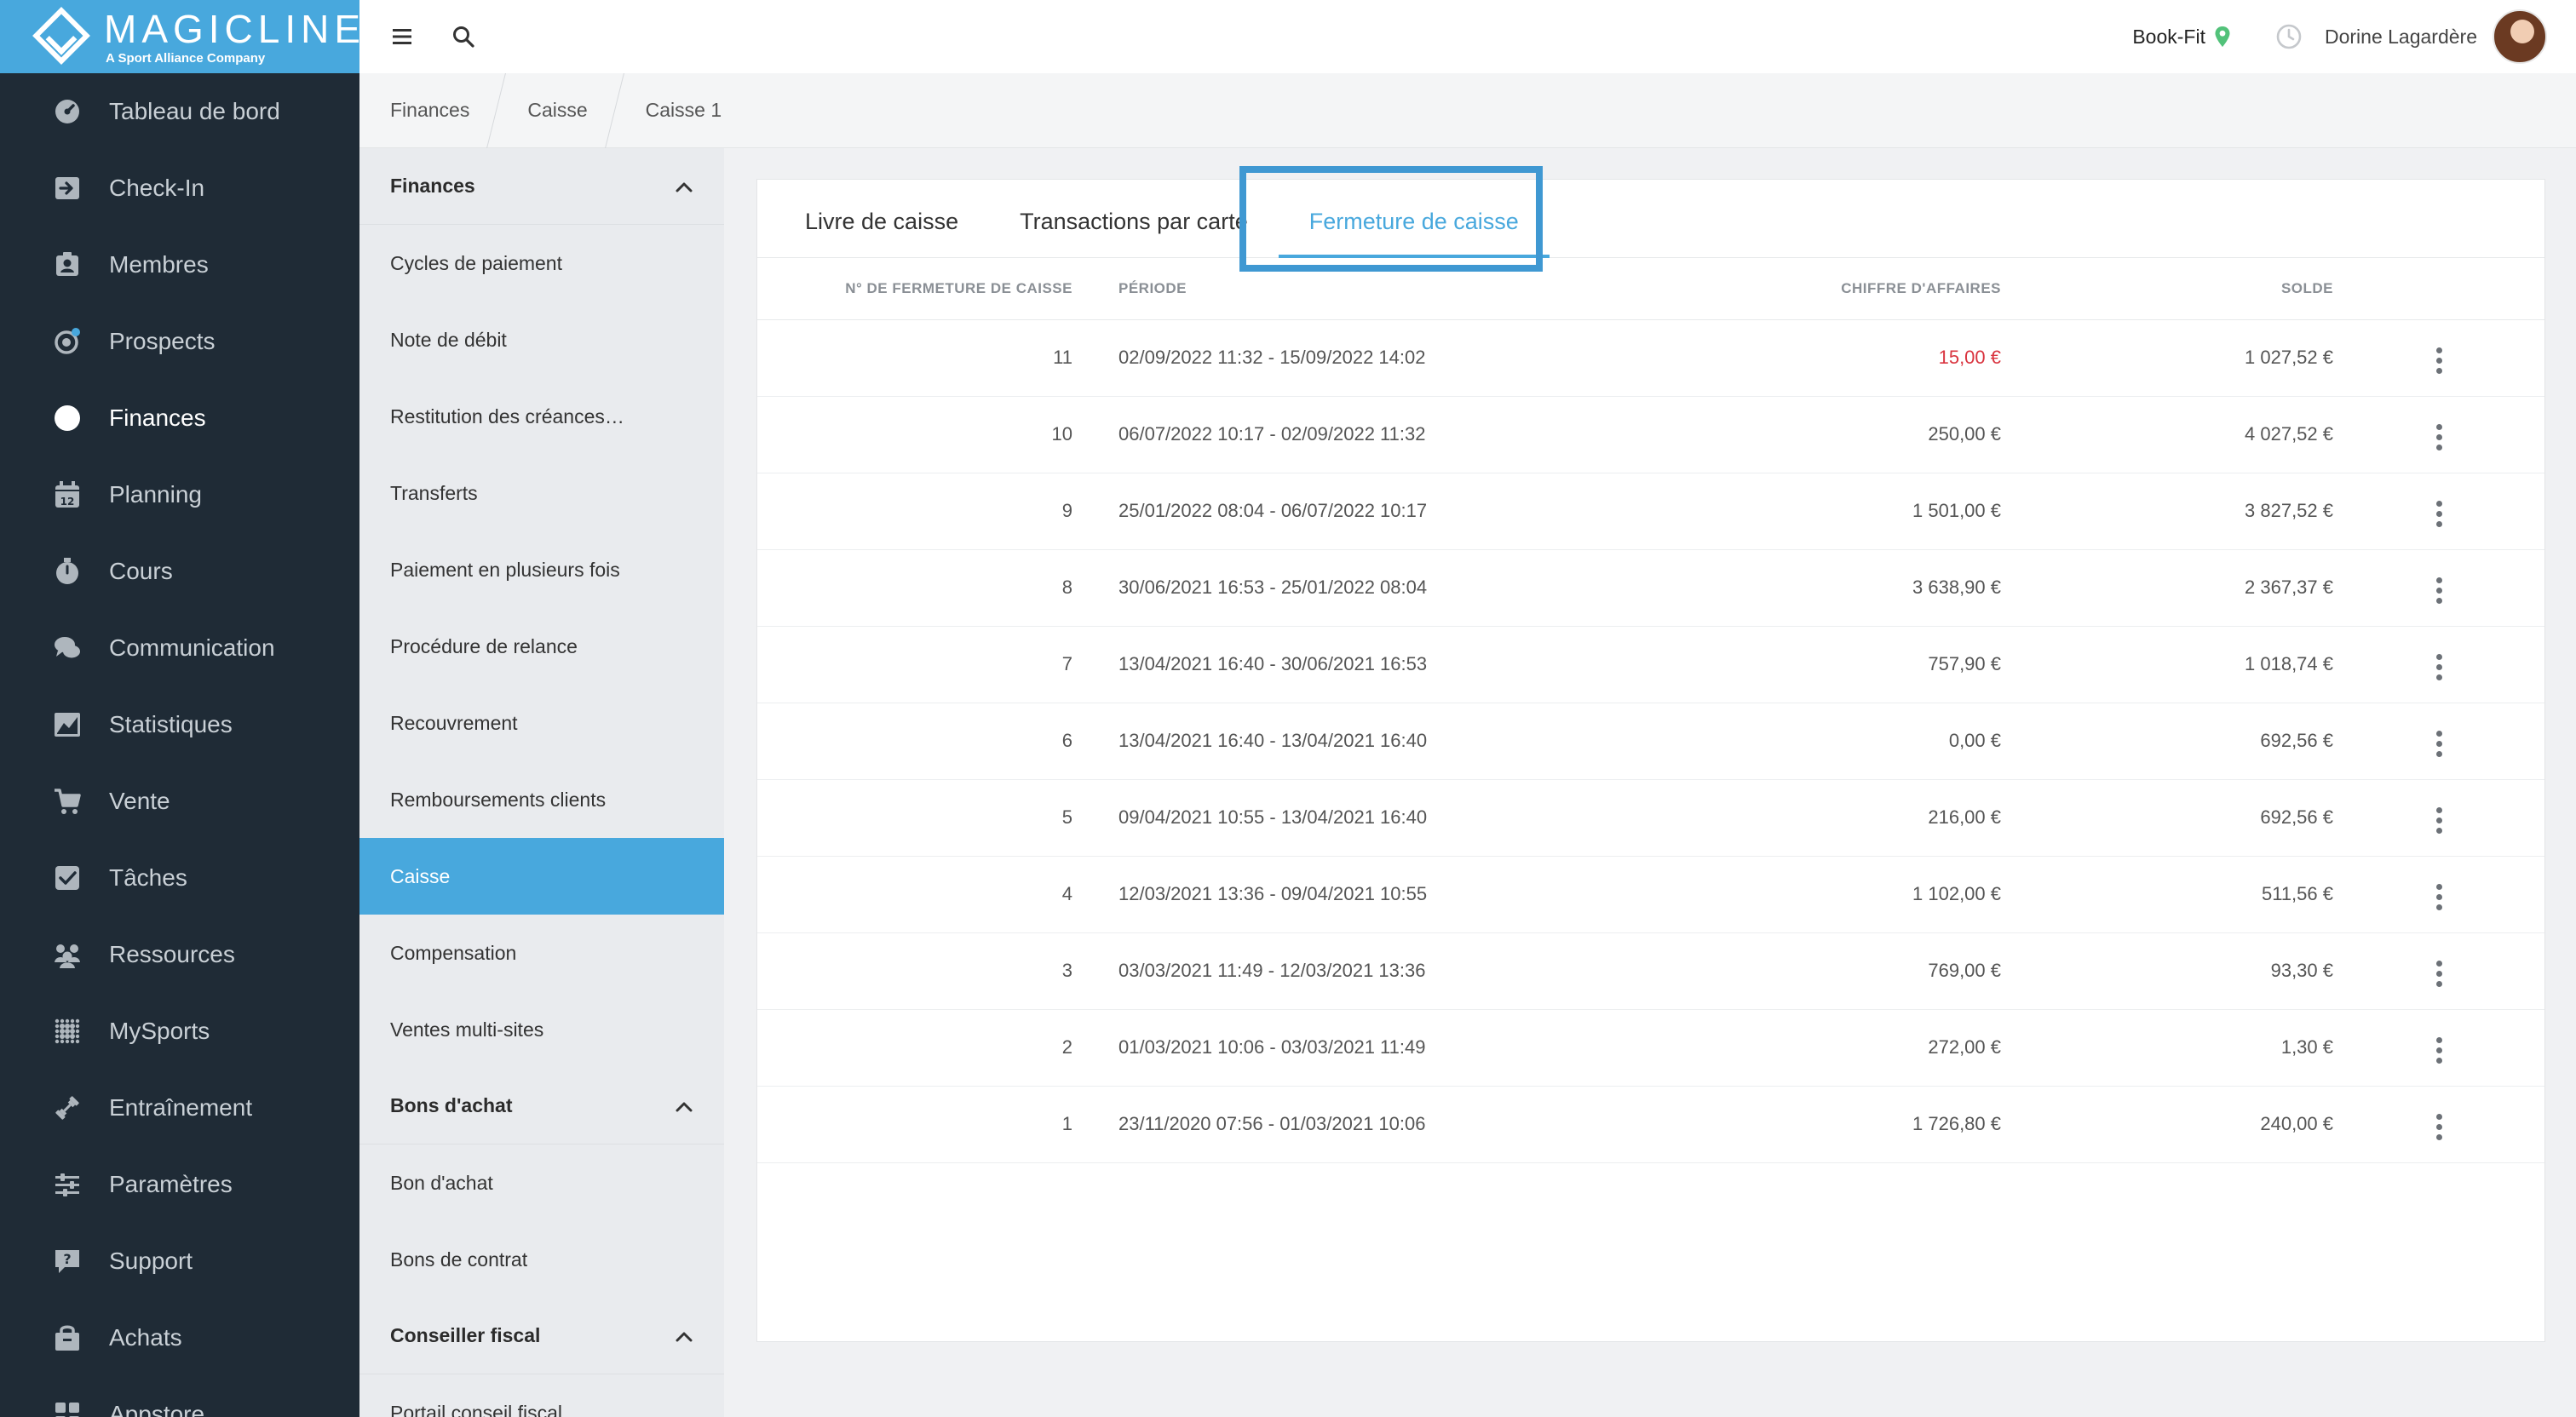 This screenshot has width=2576, height=1417. Describe the element at coordinates (1134, 233) in the screenshot. I see `tab-card-transactions: Transactions par carte` at that location.